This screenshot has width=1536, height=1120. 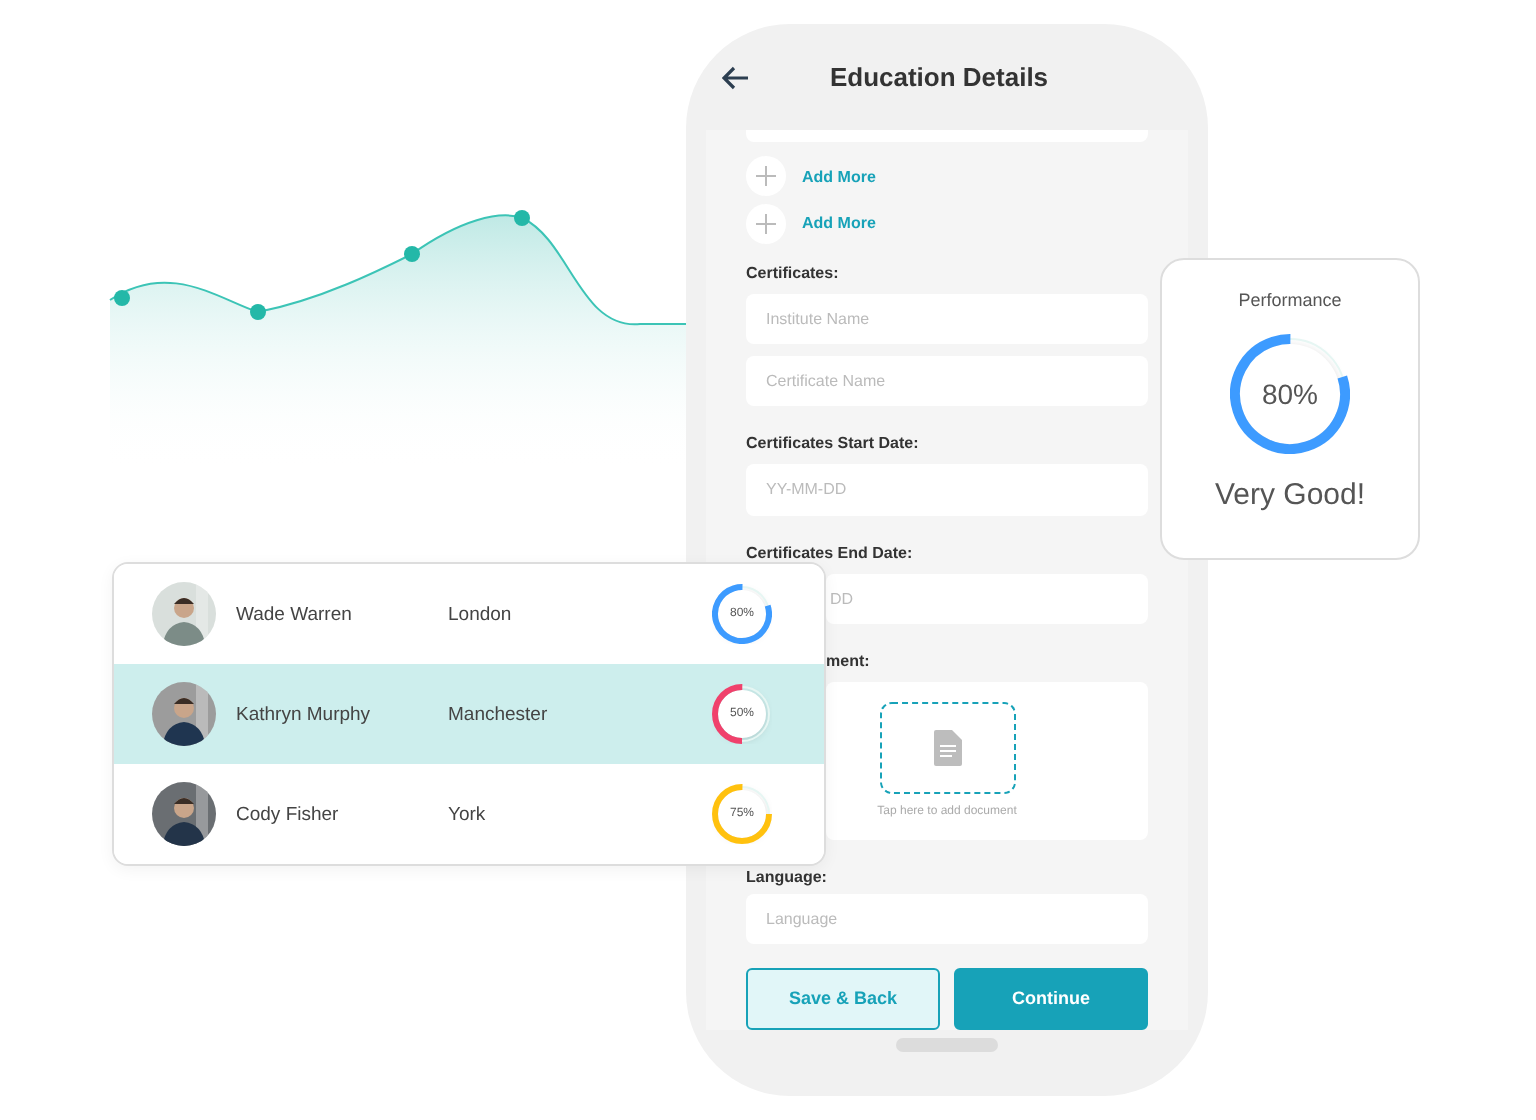 What do you see at coordinates (947, 381) in the screenshot?
I see `input-field: Certificate Name` at bounding box center [947, 381].